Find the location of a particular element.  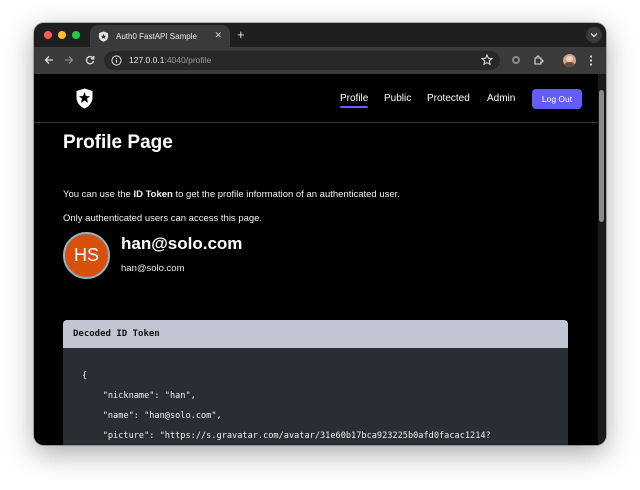

page-scrollbar is located at coordinates (602, 259).